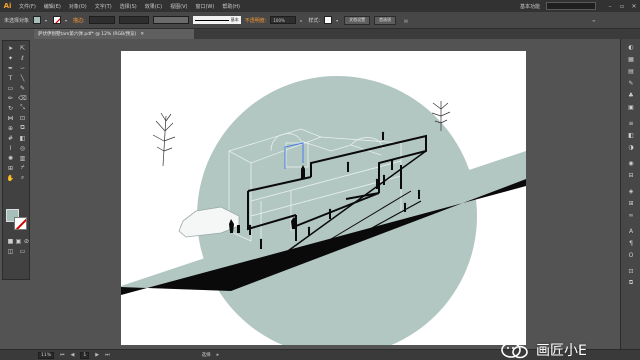 This screenshot has height=360, width=640. What do you see at coordinates (631, 95) in the screenshot?
I see `symbols-panel-icon: ♣` at bounding box center [631, 95].